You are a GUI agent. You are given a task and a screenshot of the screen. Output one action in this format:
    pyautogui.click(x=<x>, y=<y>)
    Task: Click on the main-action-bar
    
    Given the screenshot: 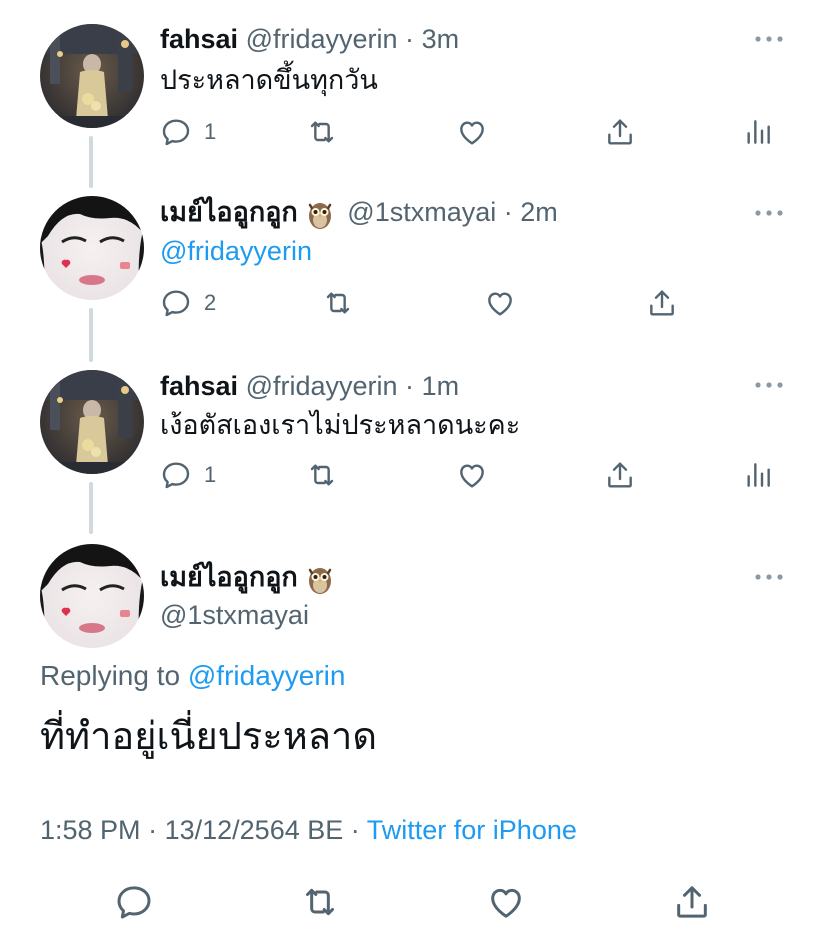 What is the action you would take?
    pyautogui.click(x=414, y=902)
    